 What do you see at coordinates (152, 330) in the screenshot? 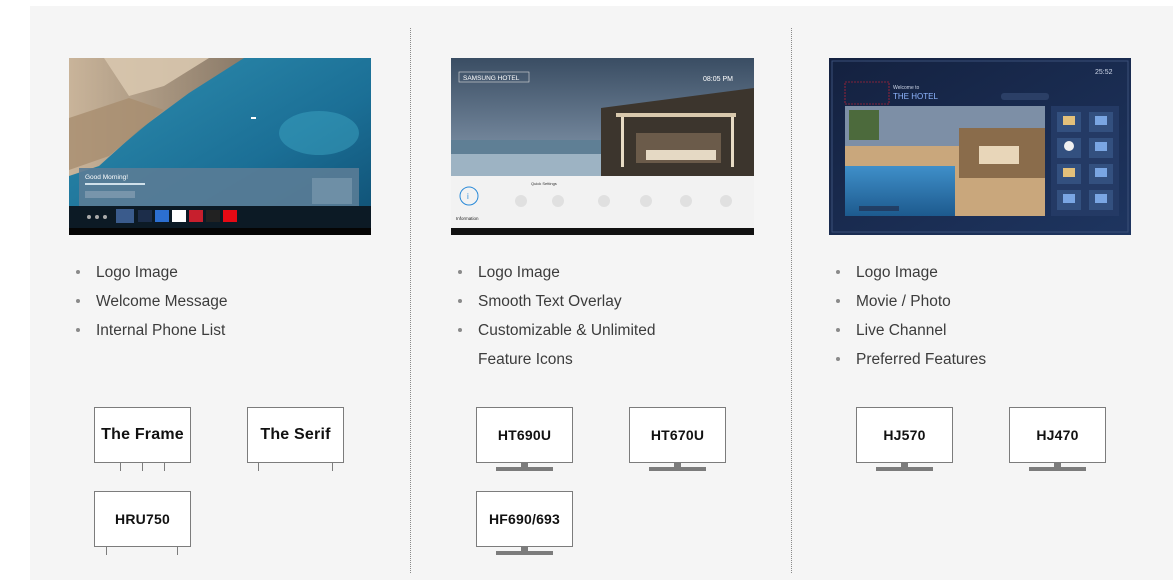
I see `feature-item: Internal Phone List` at bounding box center [152, 330].